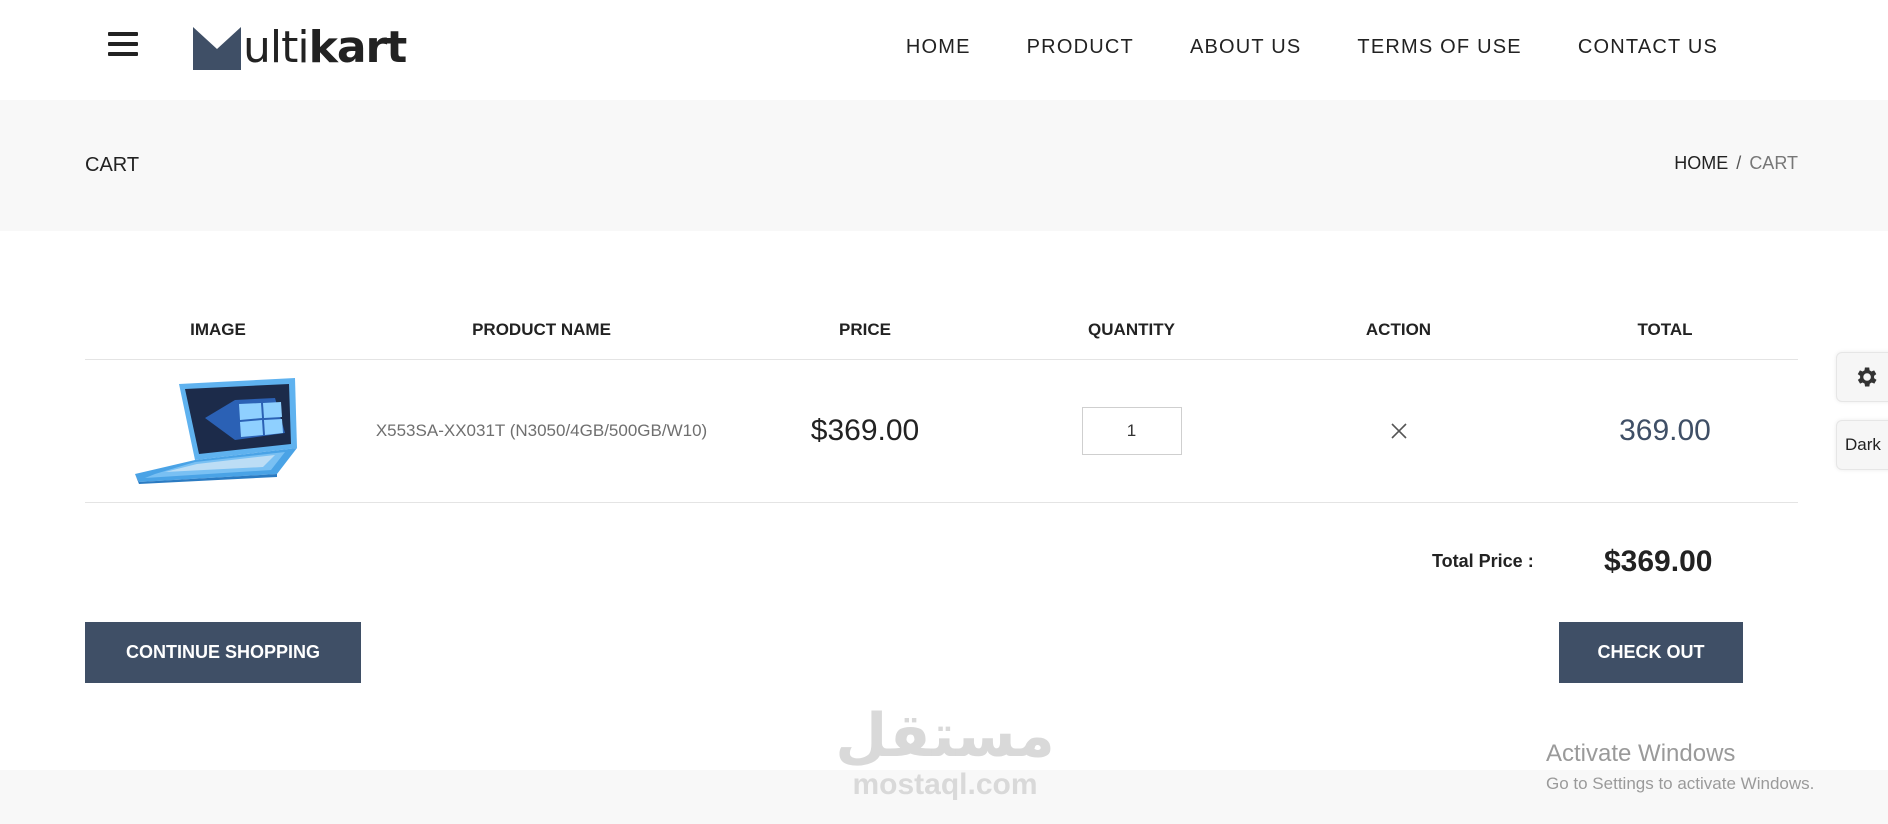 The width and height of the screenshot is (1888, 824). What do you see at coordinates (276, 47) in the screenshot?
I see `logo-text-light: ulti` at bounding box center [276, 47].